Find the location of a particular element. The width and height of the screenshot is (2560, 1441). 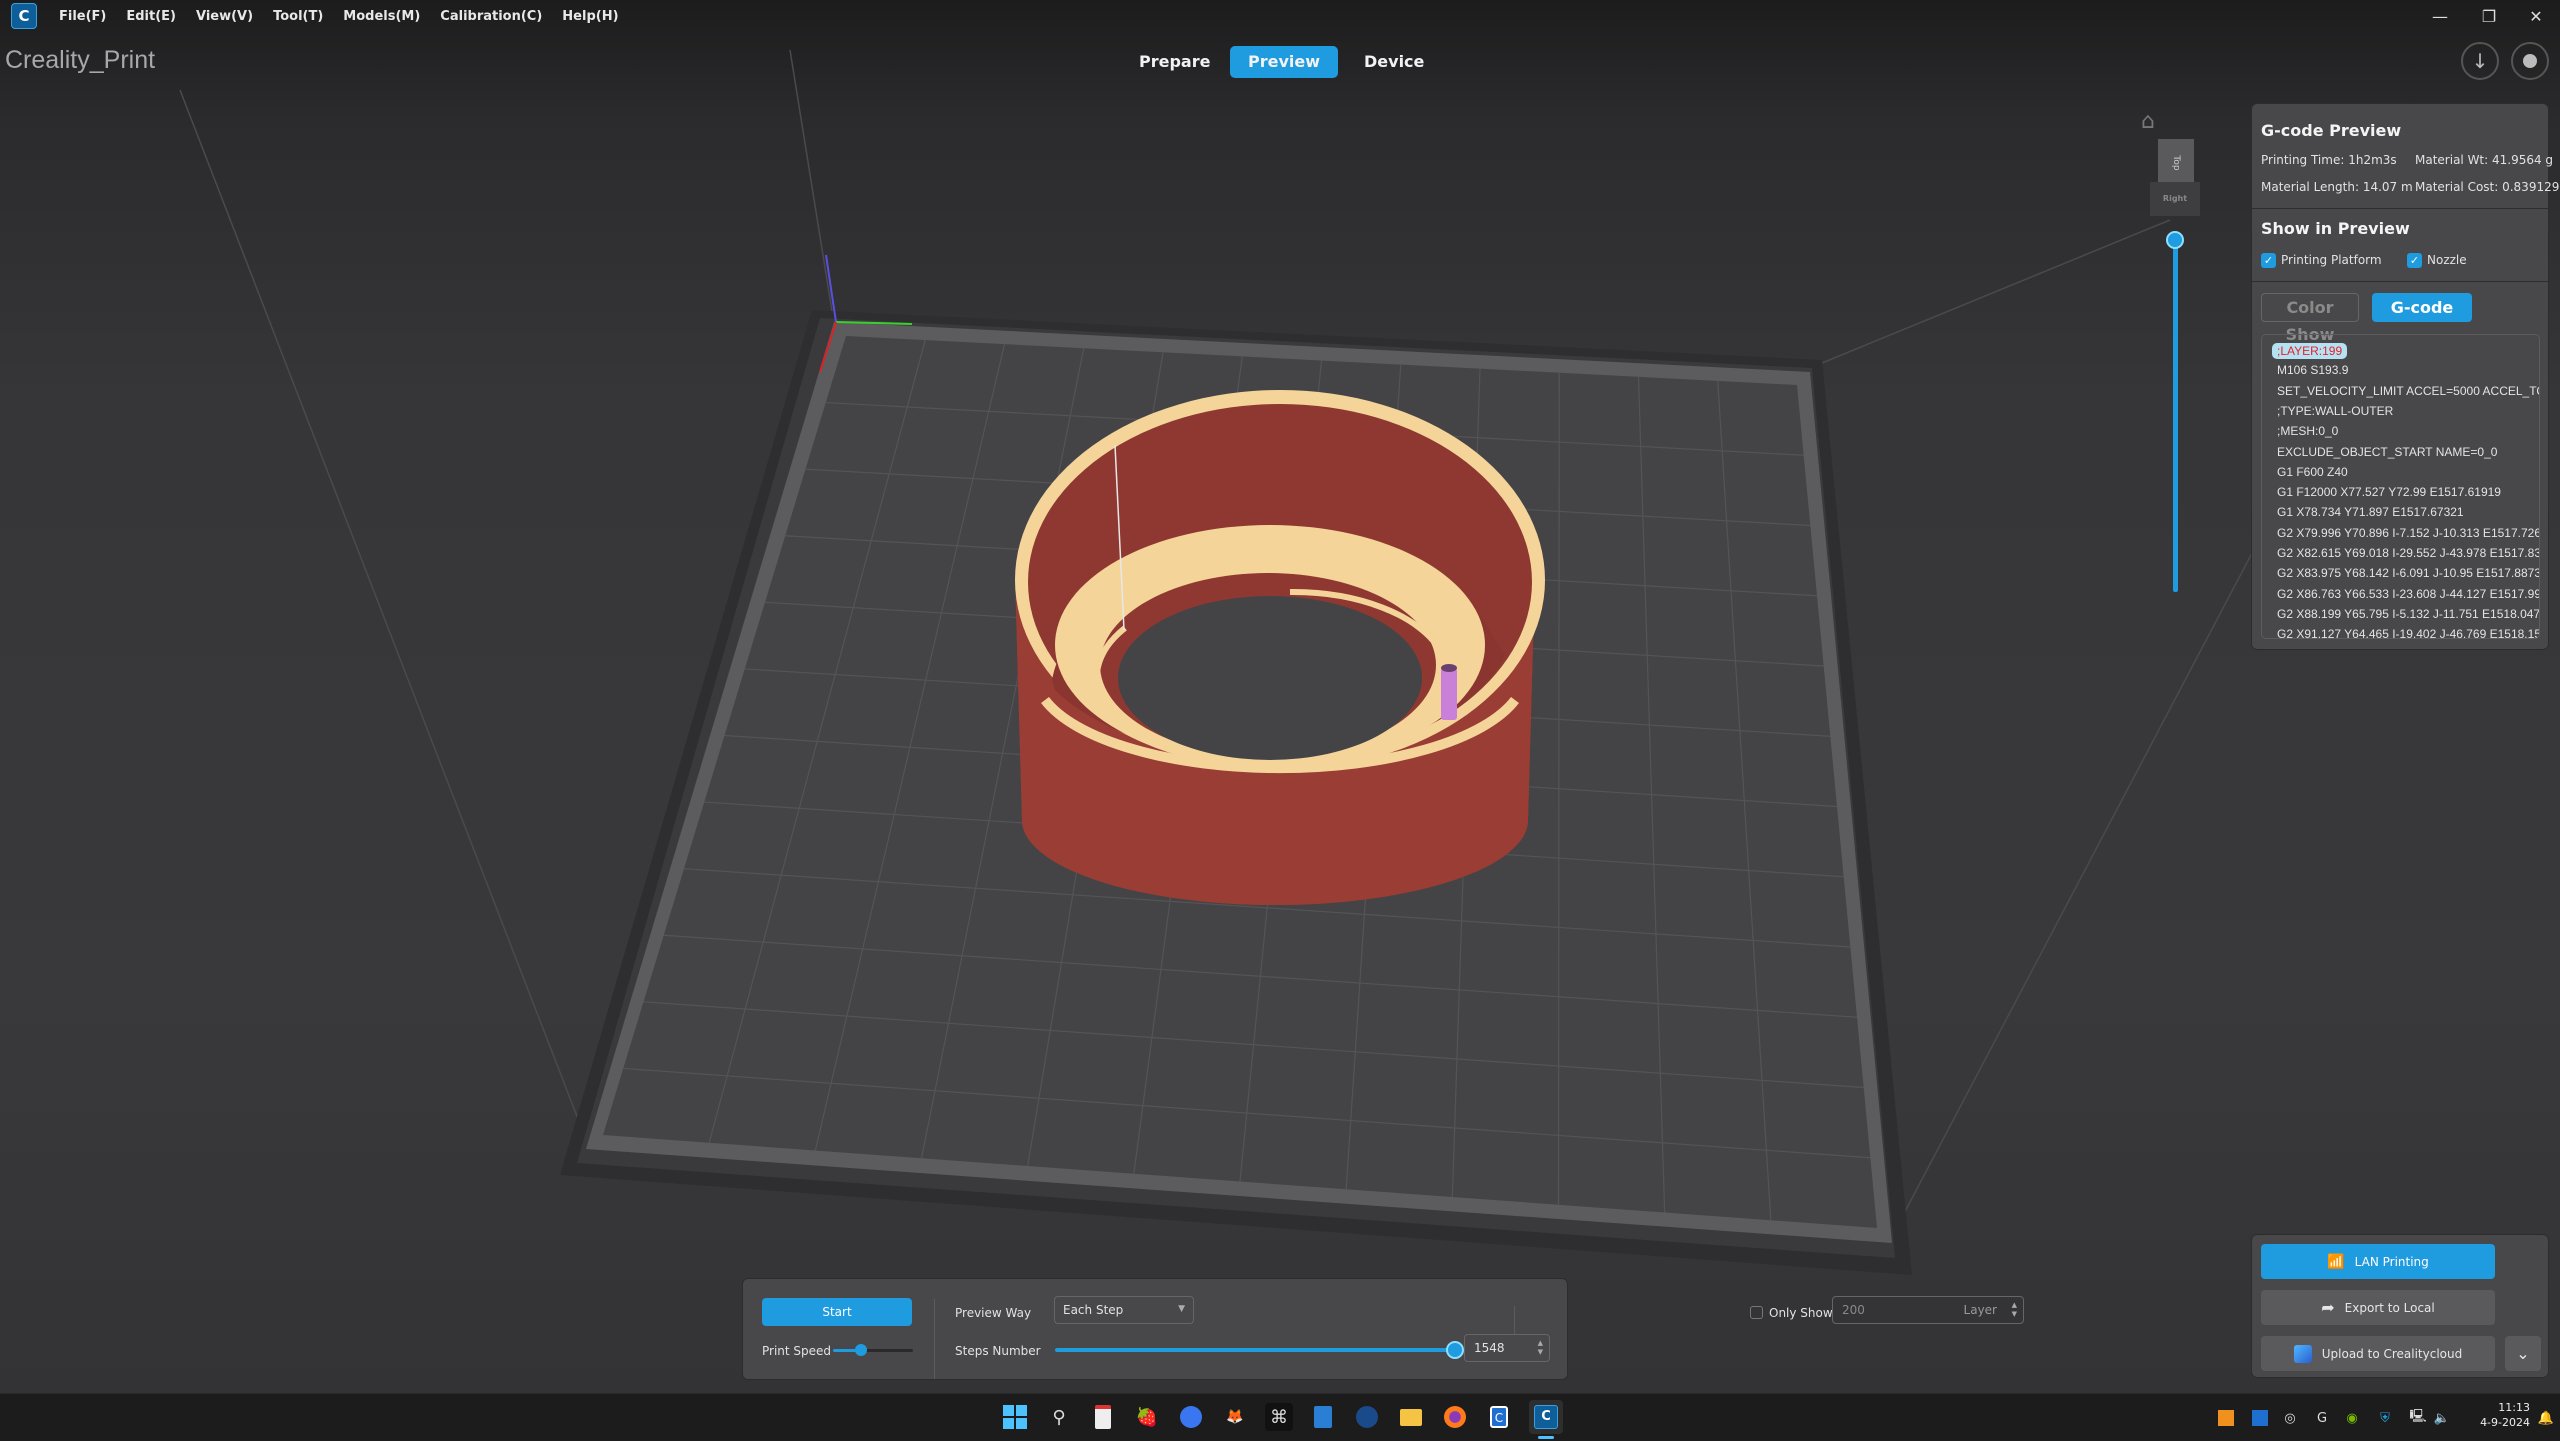

material-cost: Material Cost: 0.839129 is located at coordinates (2487, 187).